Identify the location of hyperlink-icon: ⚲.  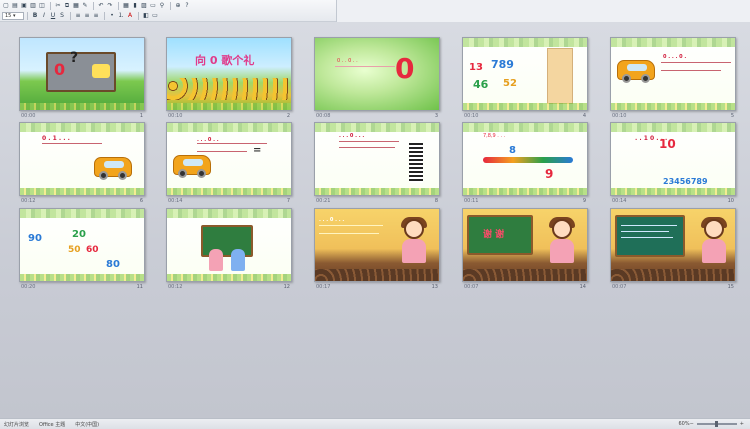
(162, 6).